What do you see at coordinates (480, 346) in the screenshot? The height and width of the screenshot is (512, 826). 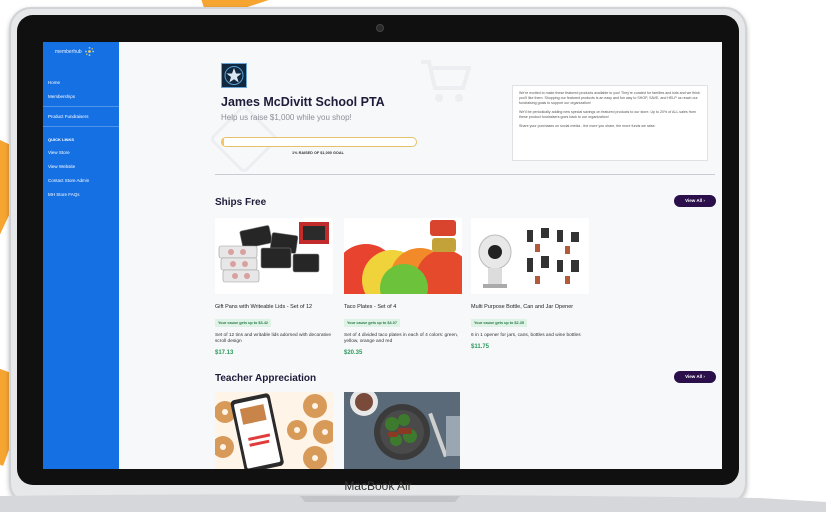 I see `product-price: $11.75` at bounding box center [480, 346].